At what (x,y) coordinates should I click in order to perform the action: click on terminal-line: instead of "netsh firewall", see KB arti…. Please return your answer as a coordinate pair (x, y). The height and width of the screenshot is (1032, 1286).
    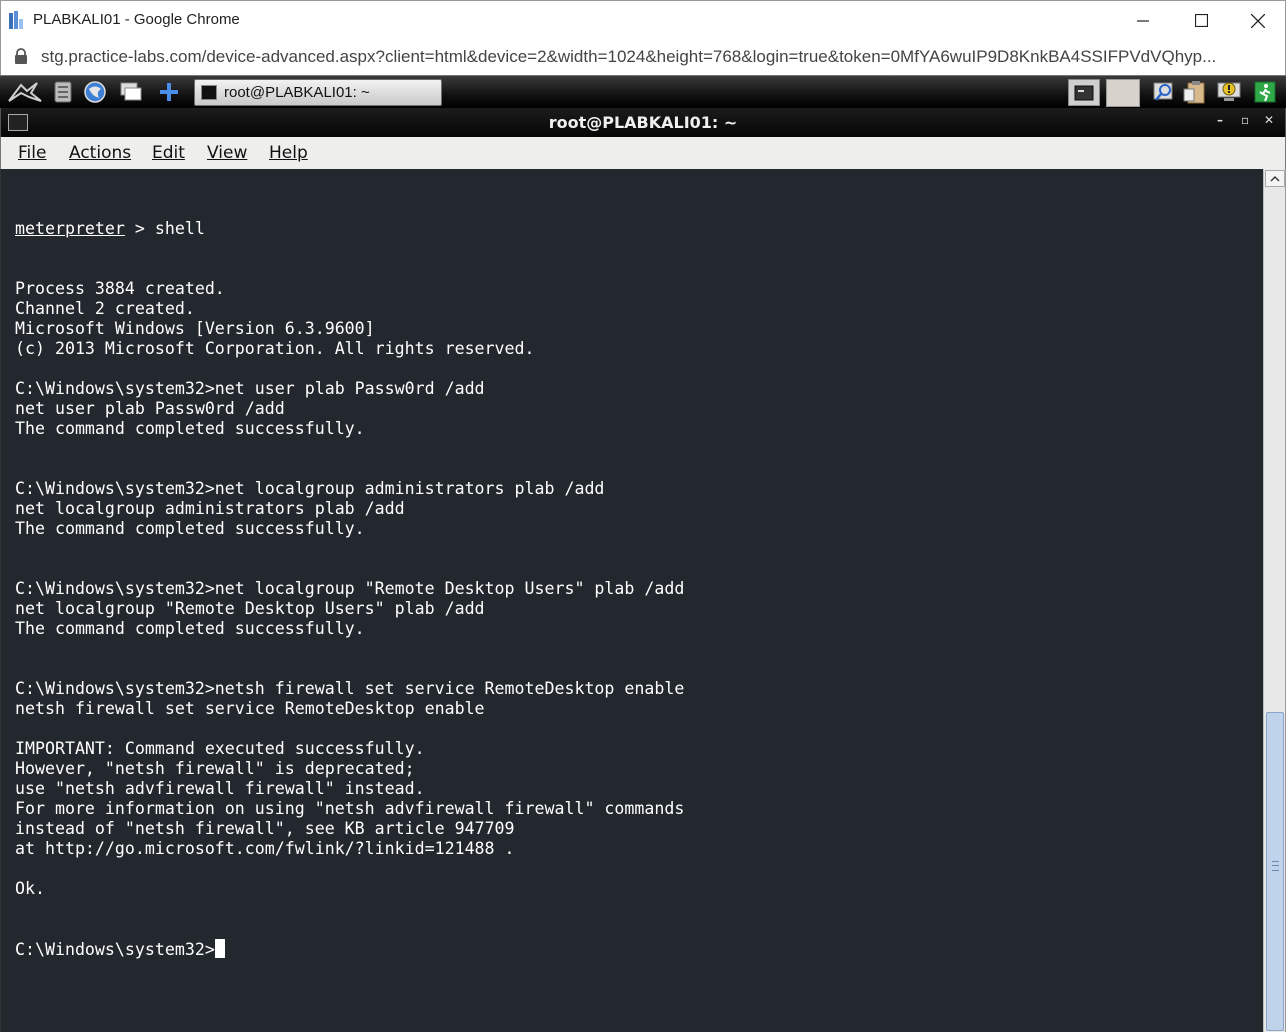
    Looking at the image, I should click on (265, 828).